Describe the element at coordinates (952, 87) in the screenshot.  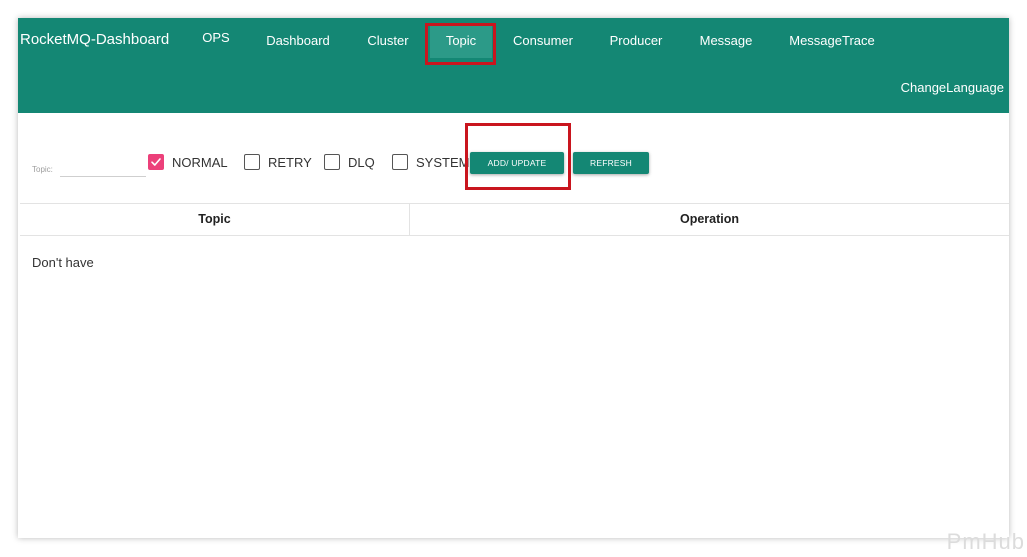
I see `change-language-button: ChangeLanguage` at that location.